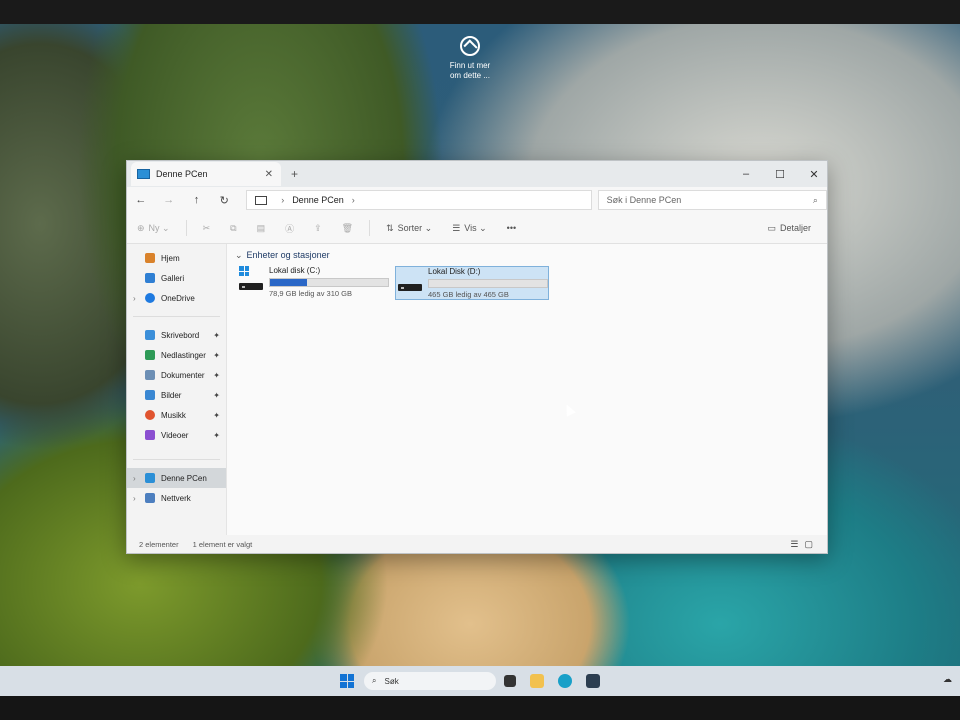 Image resolution: width=960 pixels, height=720 pixels. Describe the element at coordinates (430, 681) in the screenshot. I see `taskbar-search: ⌕ Søk` at that location.